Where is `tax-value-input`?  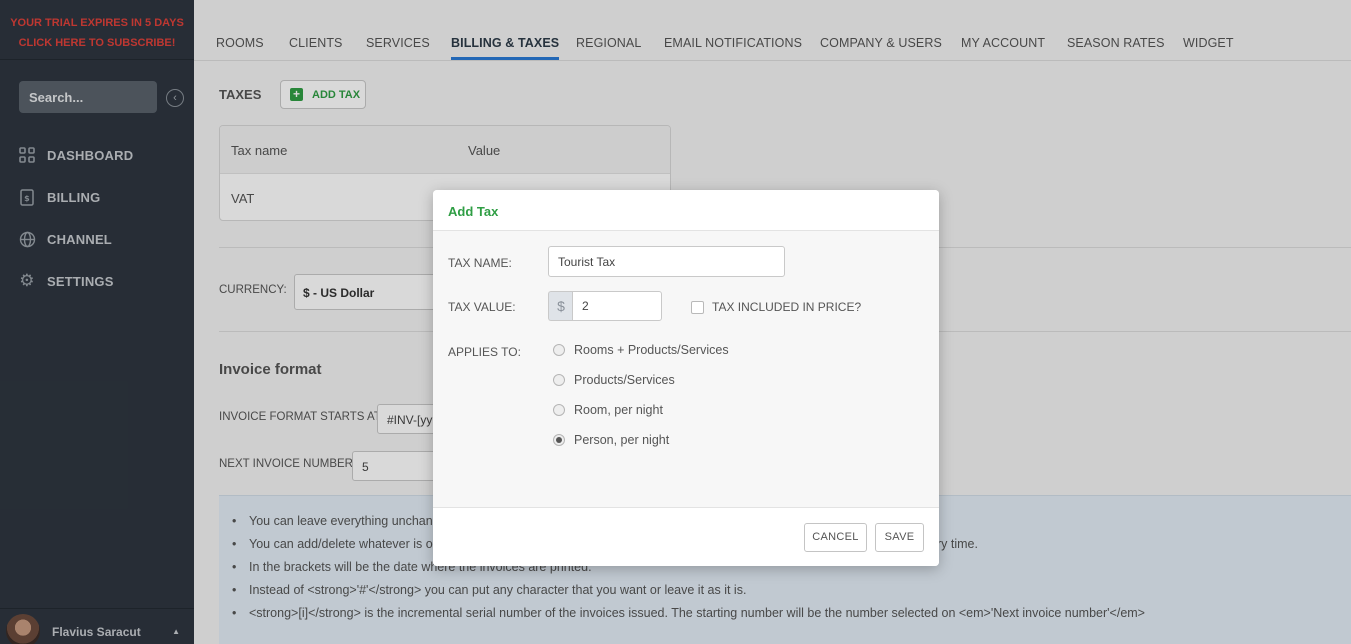 tax-value-input is located at coordinates (617, 306).